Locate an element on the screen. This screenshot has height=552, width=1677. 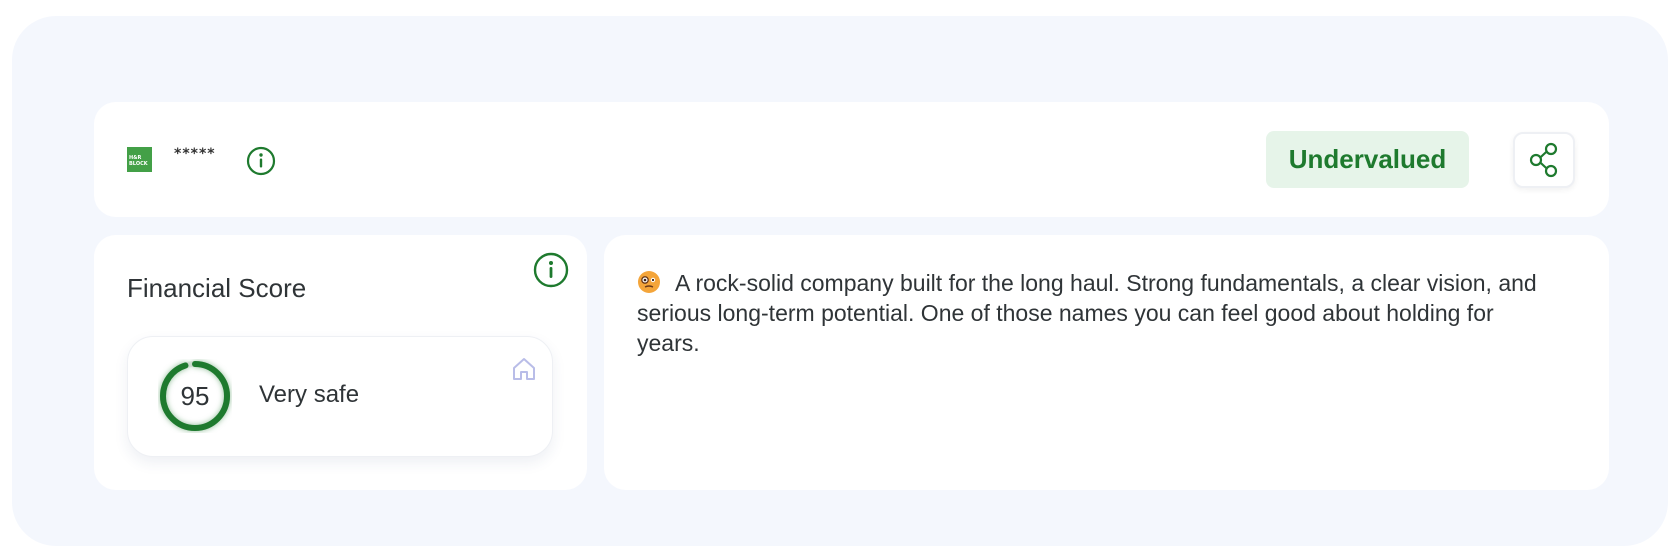
home-icon is located at coordinates (524, 369).